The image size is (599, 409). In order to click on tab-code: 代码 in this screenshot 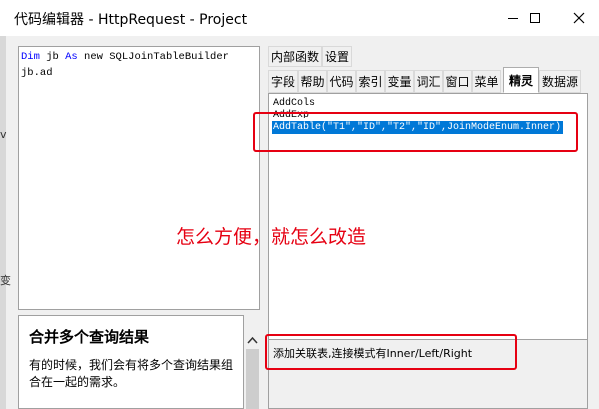, I will do `click(341, 81)`.